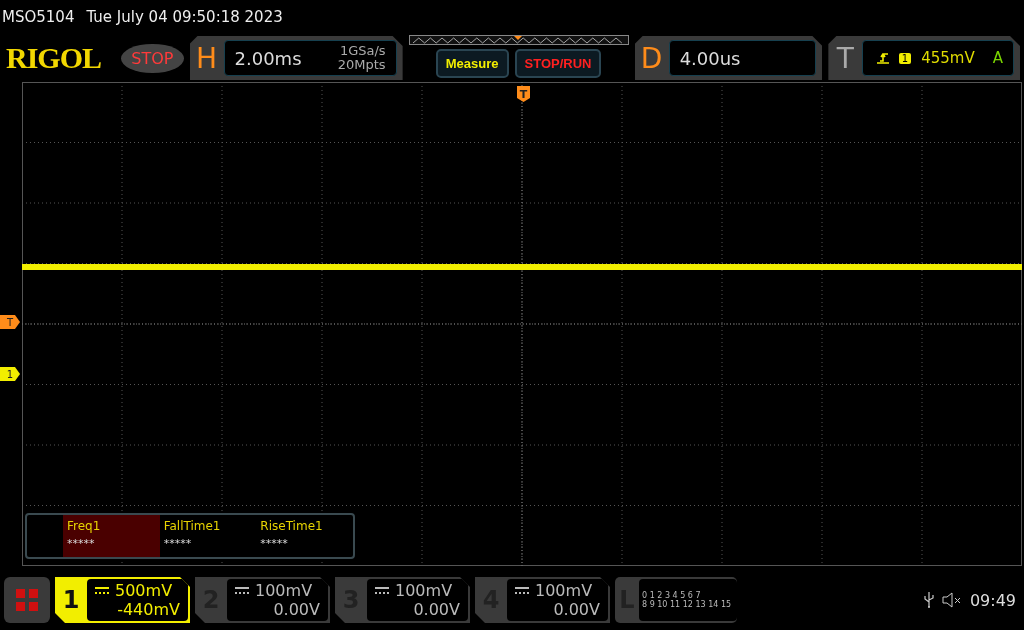 This screenshot has width=1024, height=630. I want to click on trigger-mode: A, so click(997, 58).